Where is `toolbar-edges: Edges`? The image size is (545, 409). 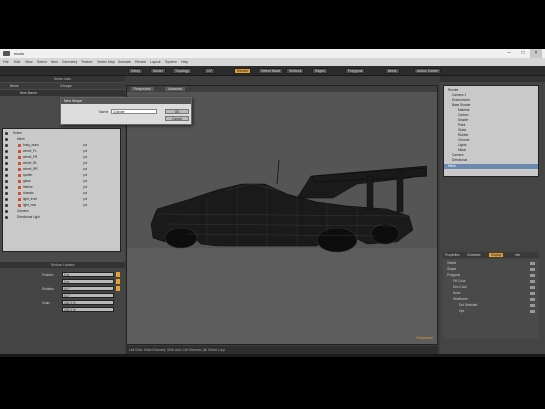 toolbar-edges: Edges is located at coordinates (320, 71).